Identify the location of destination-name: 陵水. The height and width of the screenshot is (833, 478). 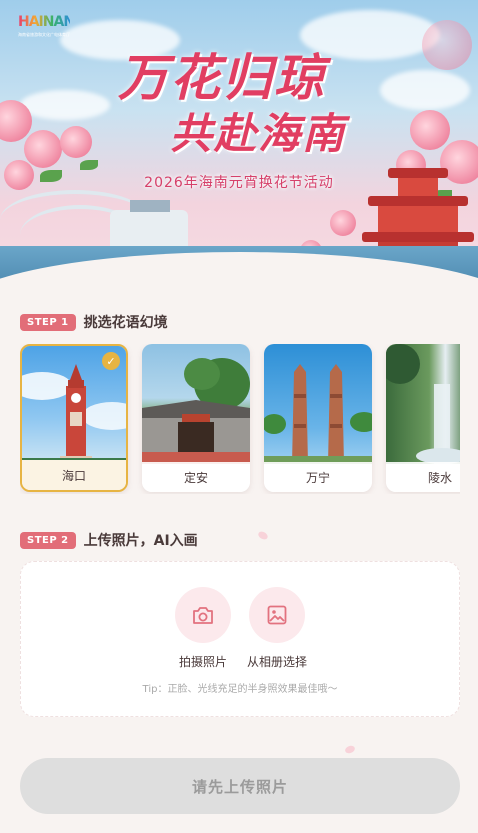
(423, 477).